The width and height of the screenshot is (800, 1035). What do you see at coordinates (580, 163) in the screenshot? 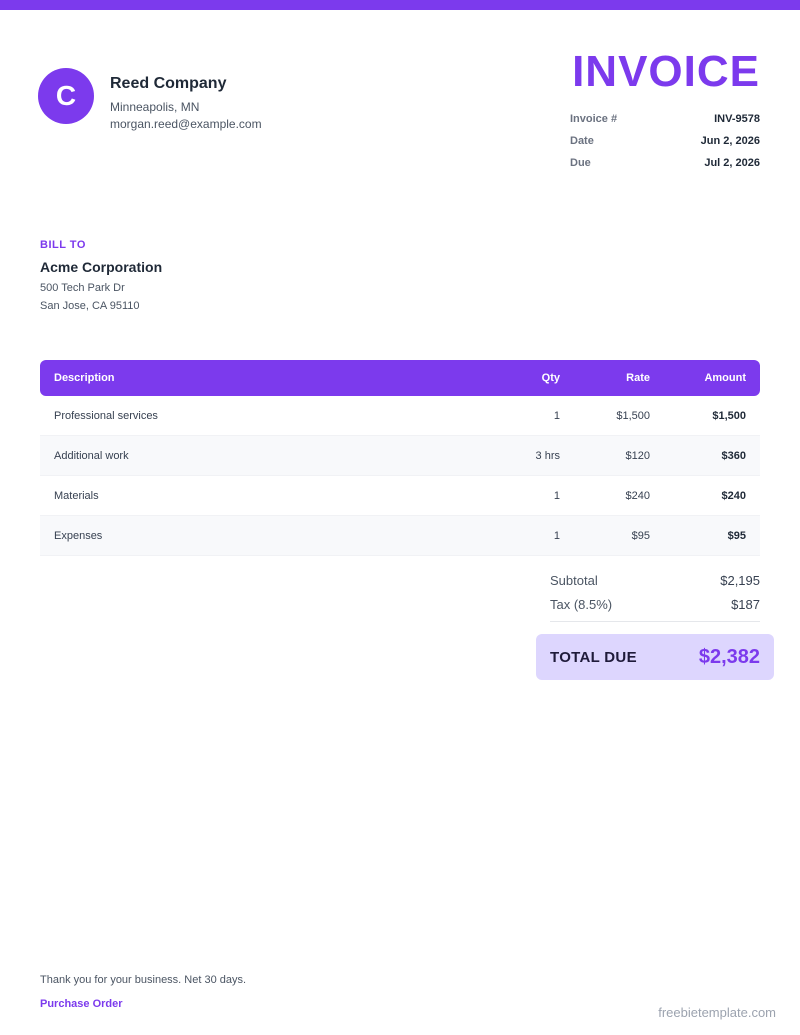
I see `meta-label: Due` at bounding box center [580, 163].